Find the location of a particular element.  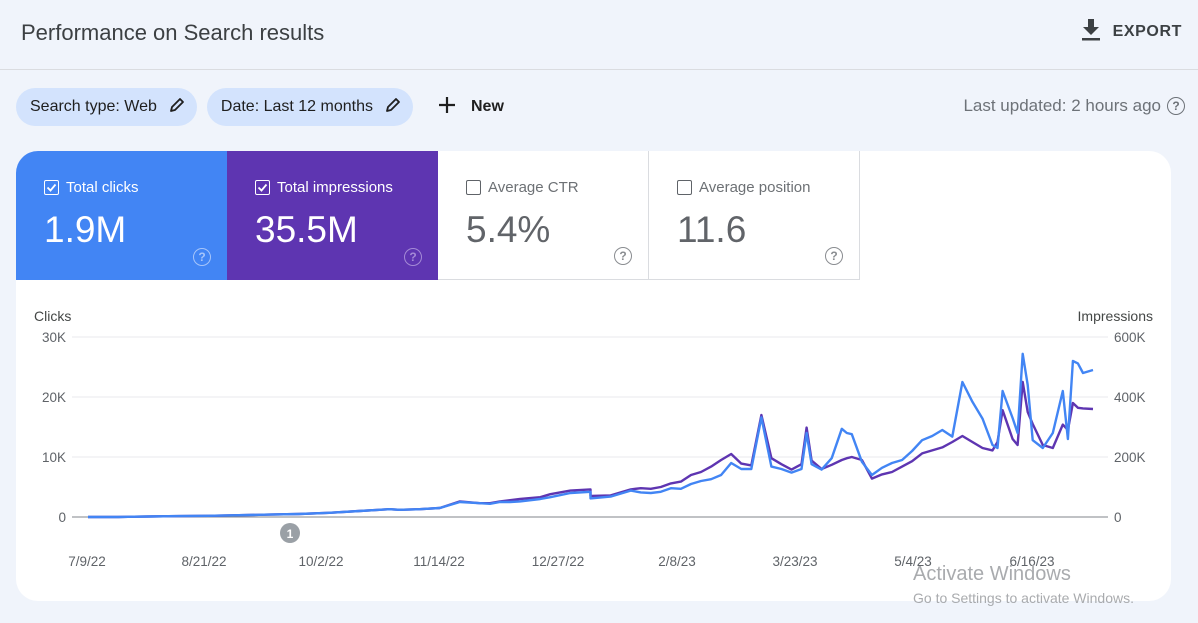

left-axis-tick-label: 10K is located at coordinates (54, 457).